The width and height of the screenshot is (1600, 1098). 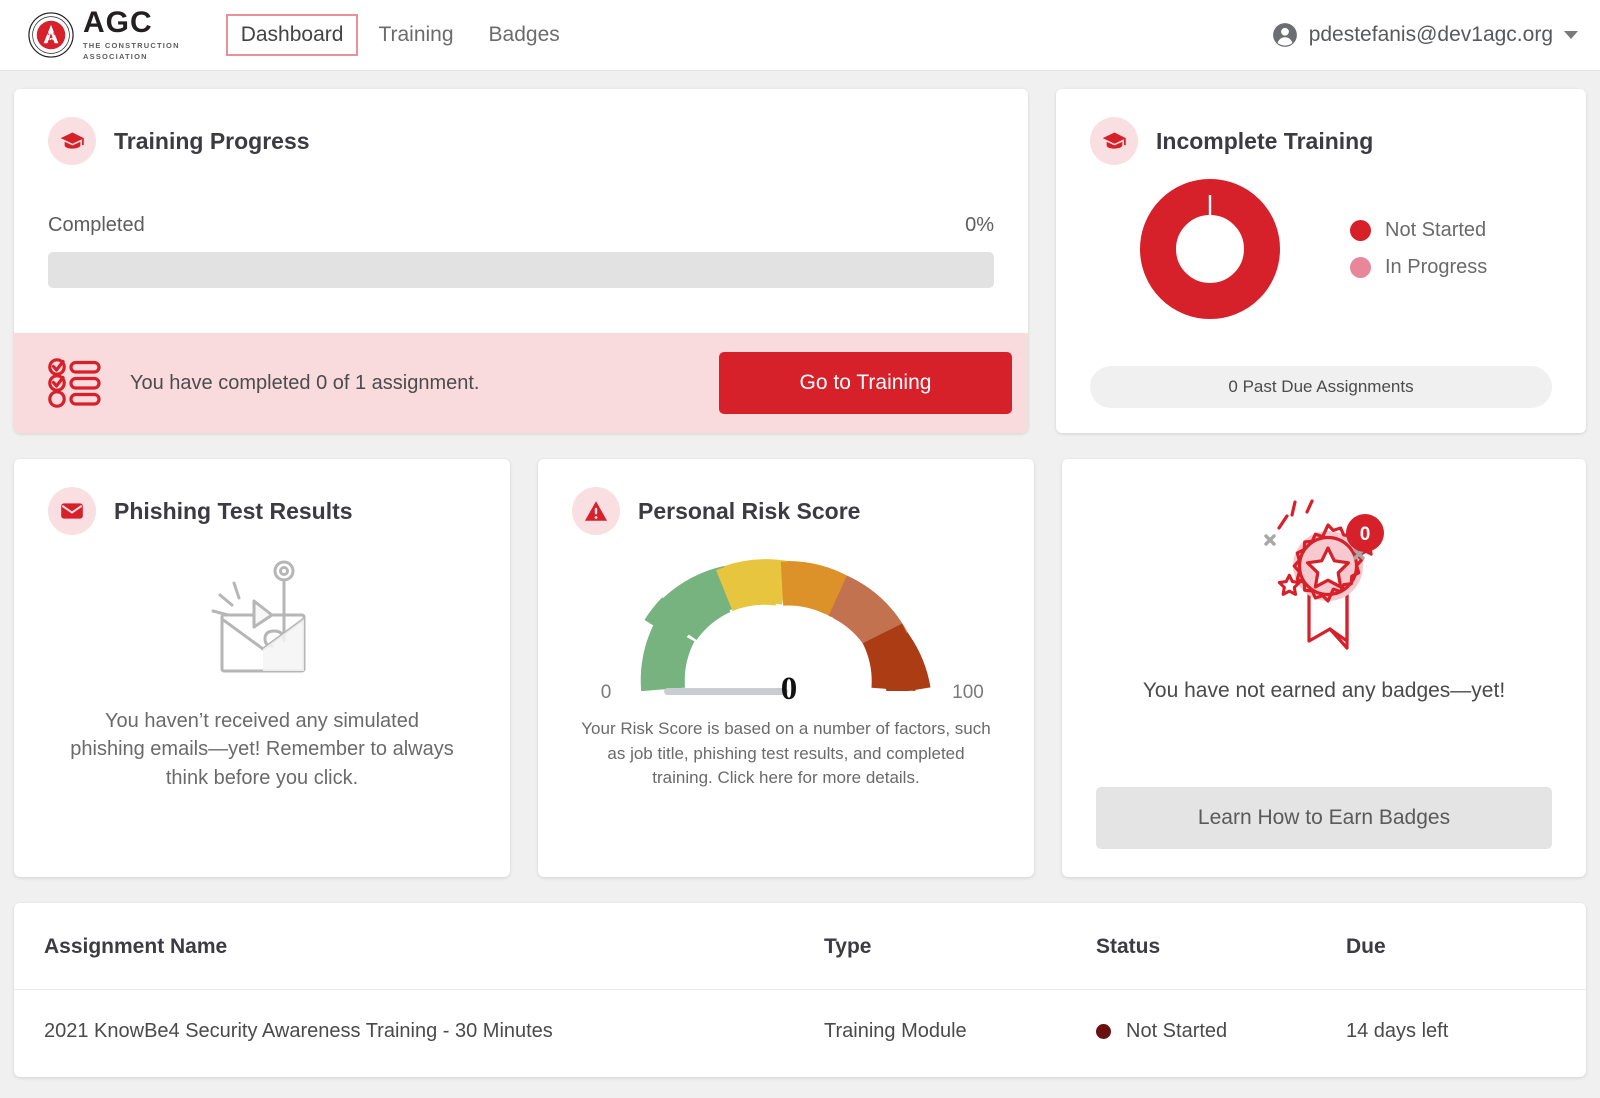 What do you see at coordinates (1103, 1031) in the screenshot?
I see `status-badge-dot` at bounding box center [1103, 1031].